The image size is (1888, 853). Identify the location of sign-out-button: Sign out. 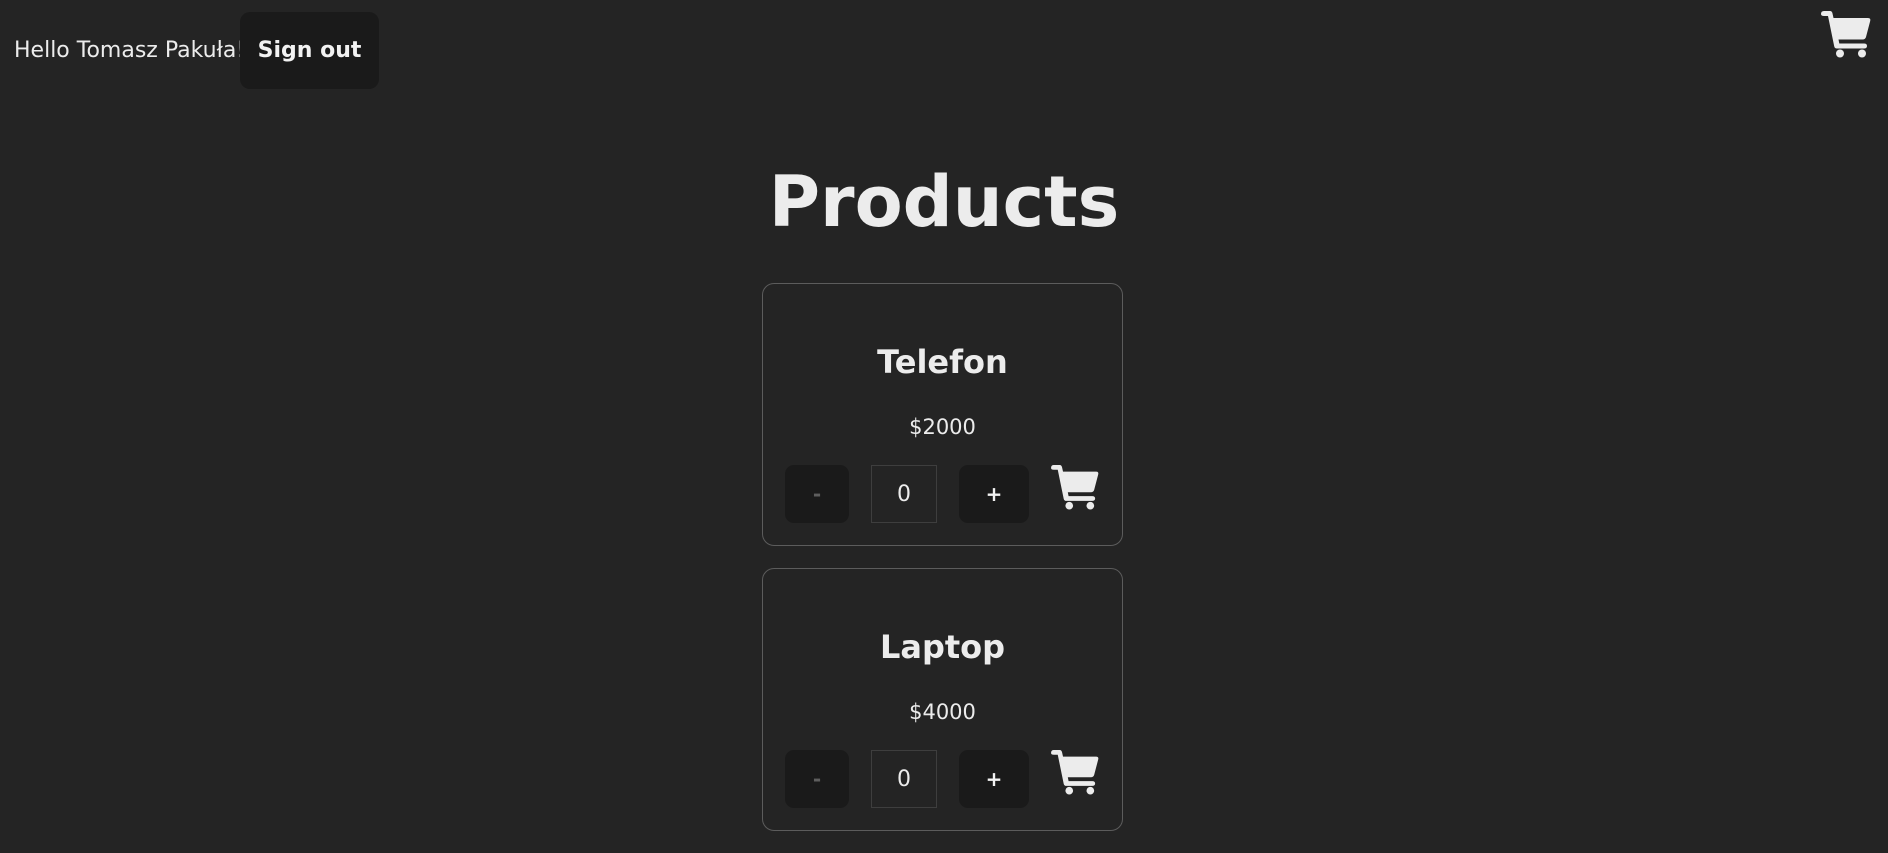
(309, 50).